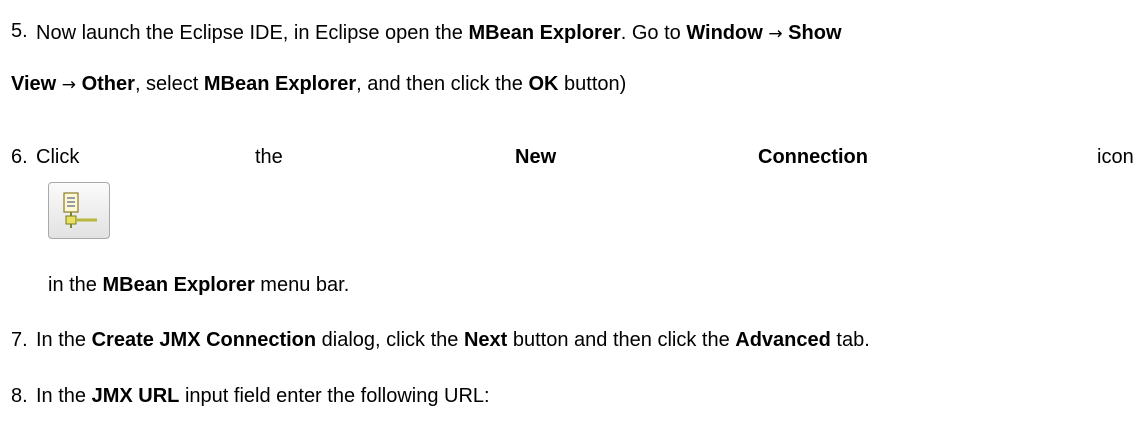 The height and width of the screenshot is (441, 1146). What do you see at coordinates (108, 84) in the screenshot?
I see `bold-term: Other` at bounding box center [108, 84].